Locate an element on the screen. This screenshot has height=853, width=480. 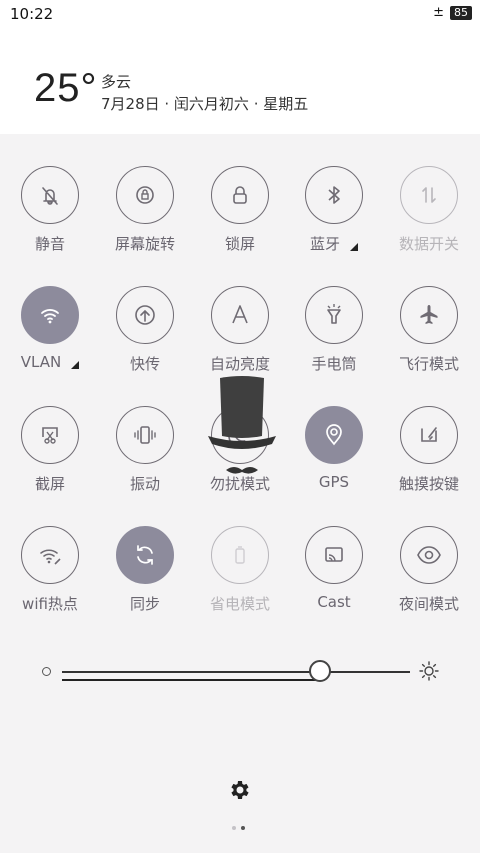
bluetooth-icon is located at coordinates (334, 195).